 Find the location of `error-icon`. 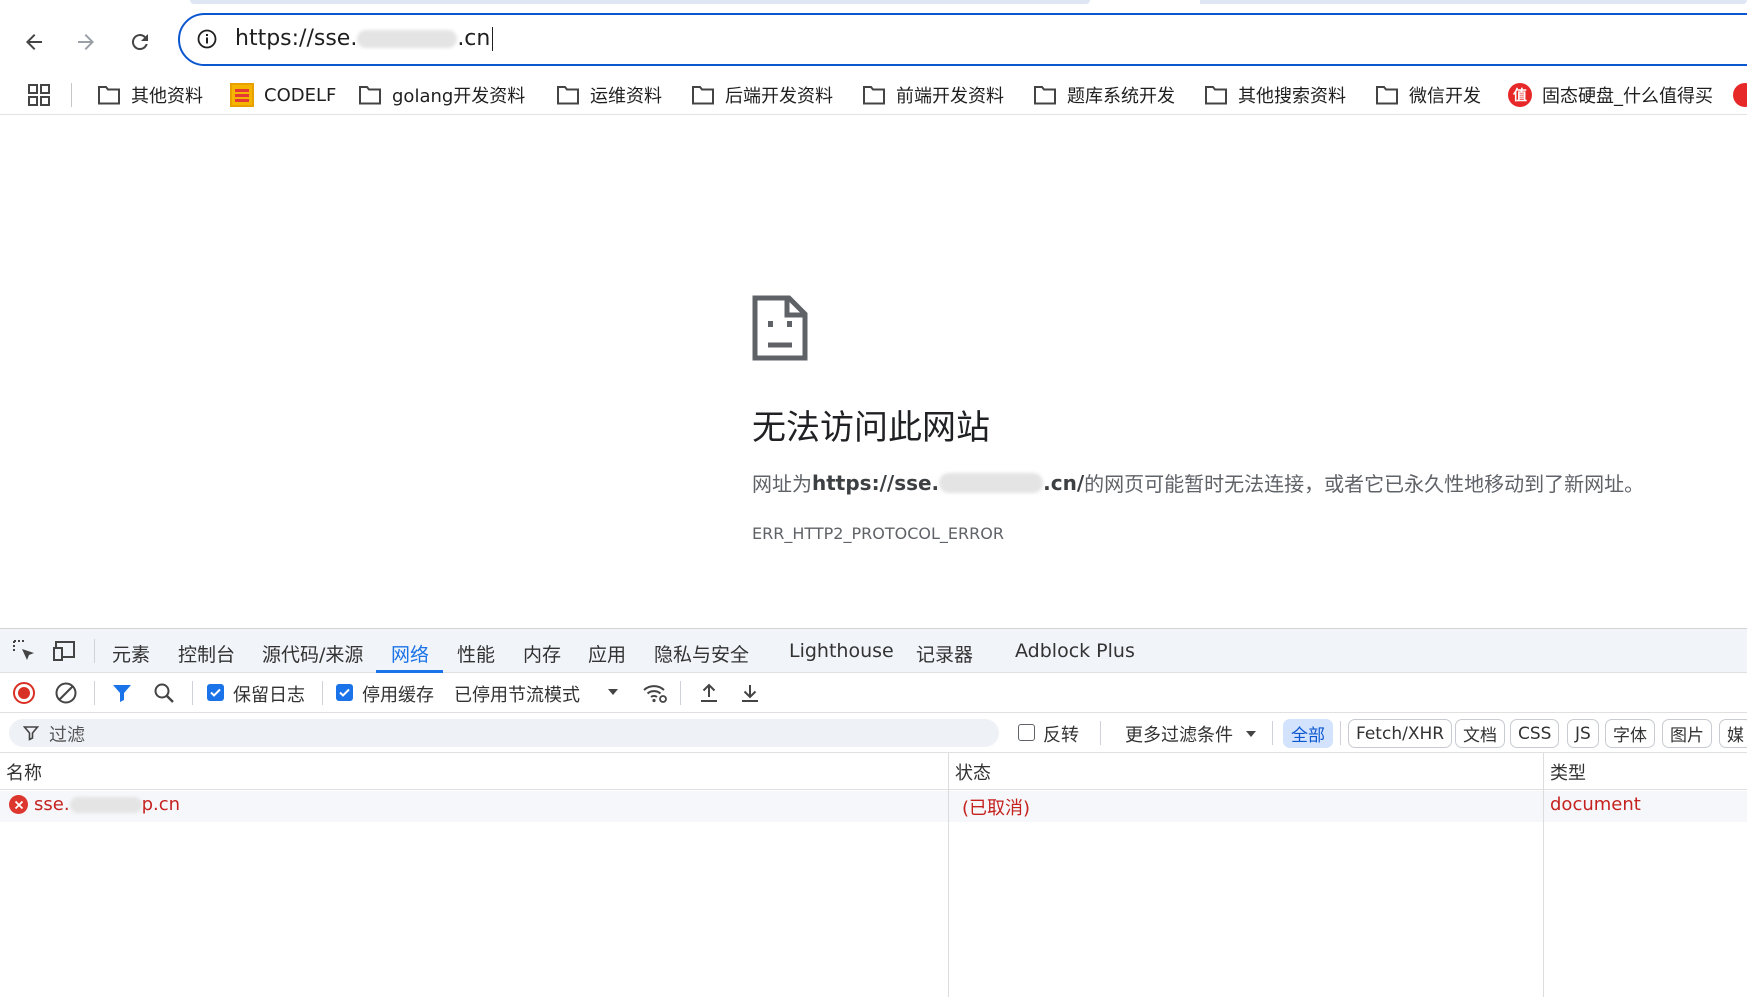

error-icon is located at coordinates (18, 804).